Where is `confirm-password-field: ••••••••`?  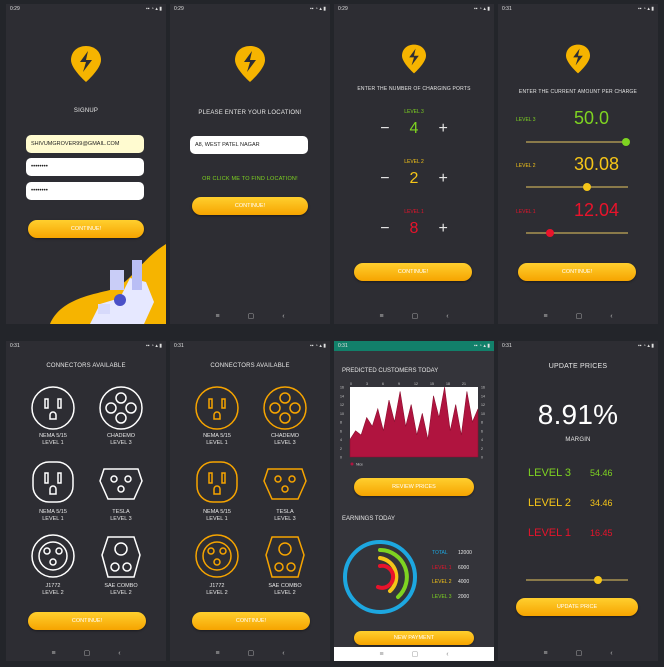
confirm-password-field: •••••••• is located at coordinates (85, 191).